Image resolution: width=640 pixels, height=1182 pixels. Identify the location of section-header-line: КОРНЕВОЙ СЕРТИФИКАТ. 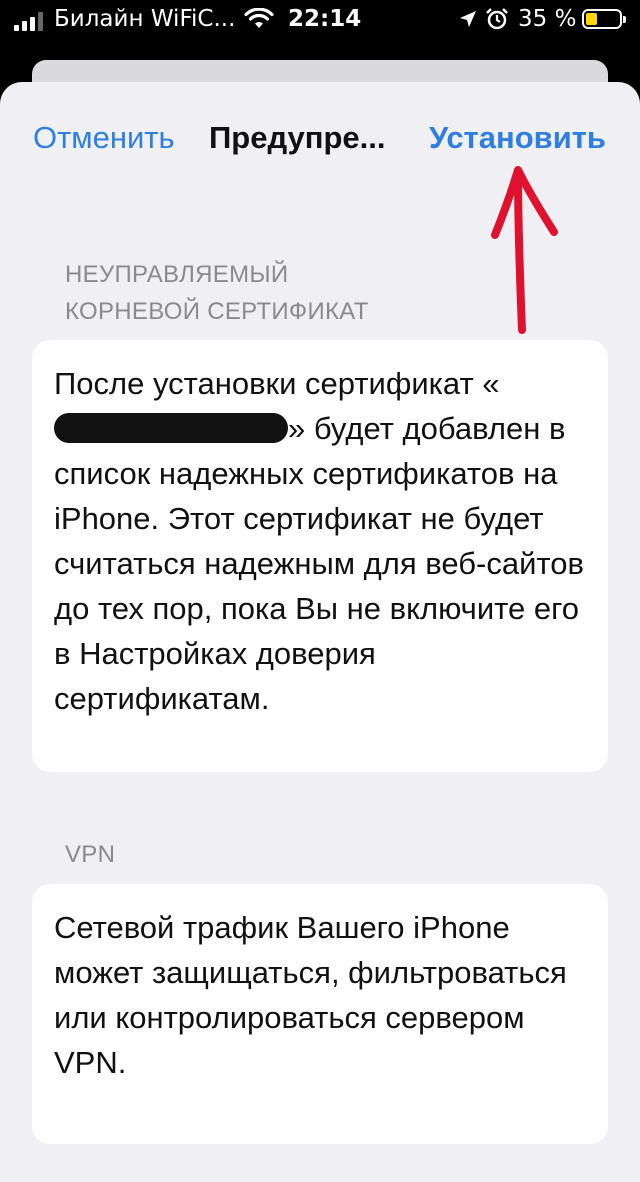
(217, 311).